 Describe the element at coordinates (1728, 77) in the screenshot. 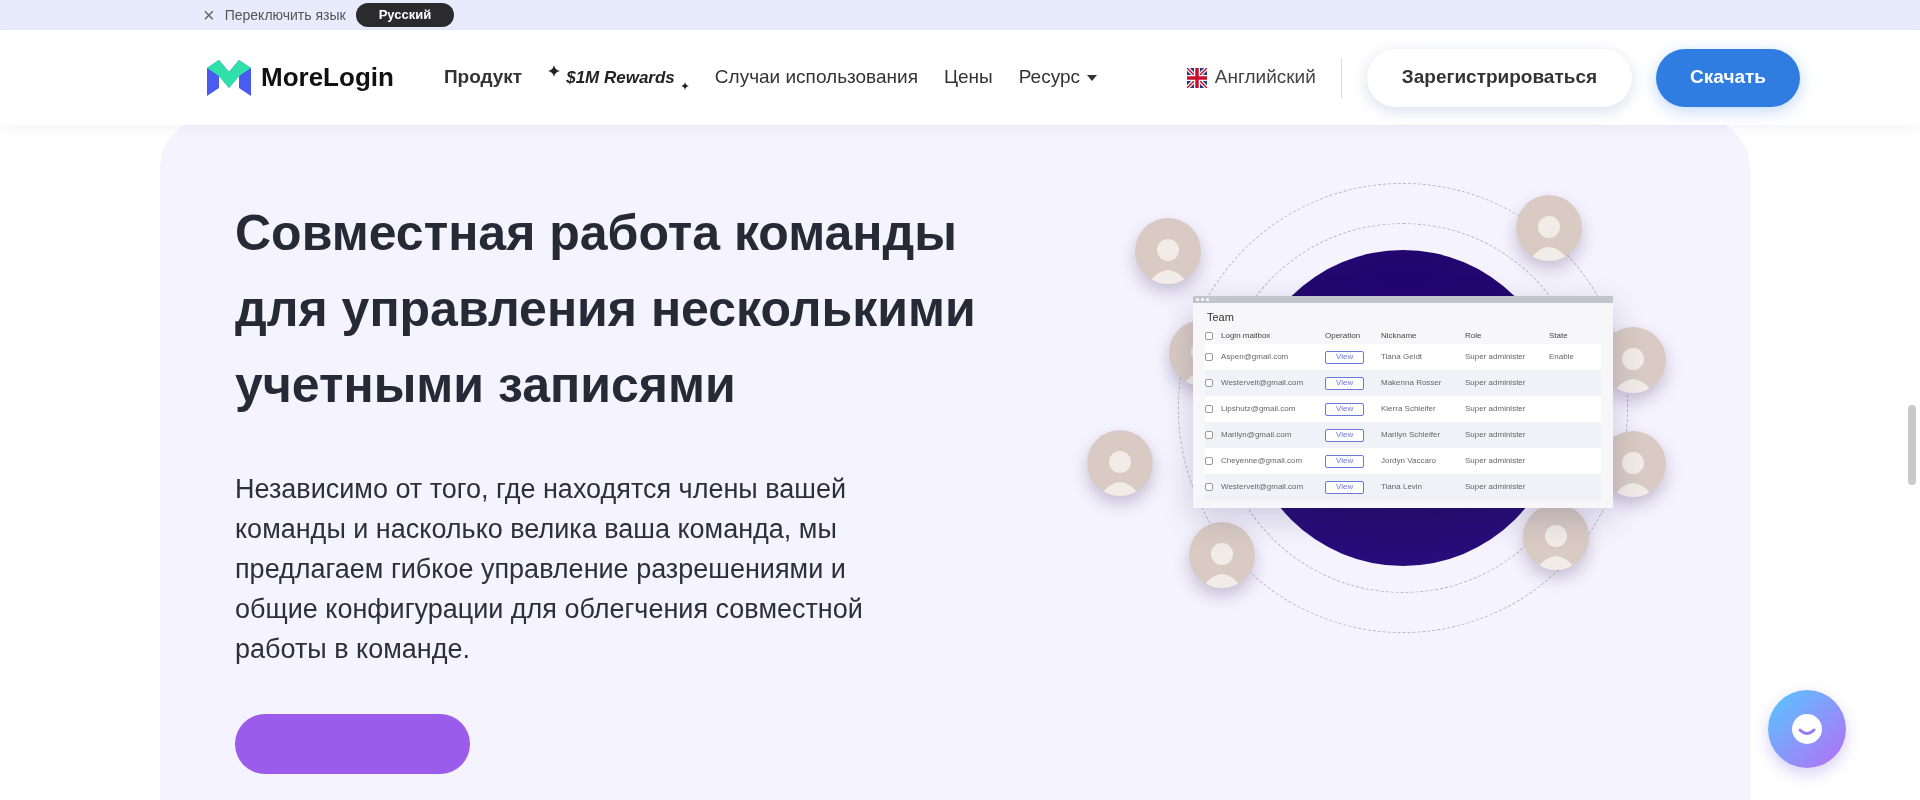

I see `download-button: Скачать` at that location.